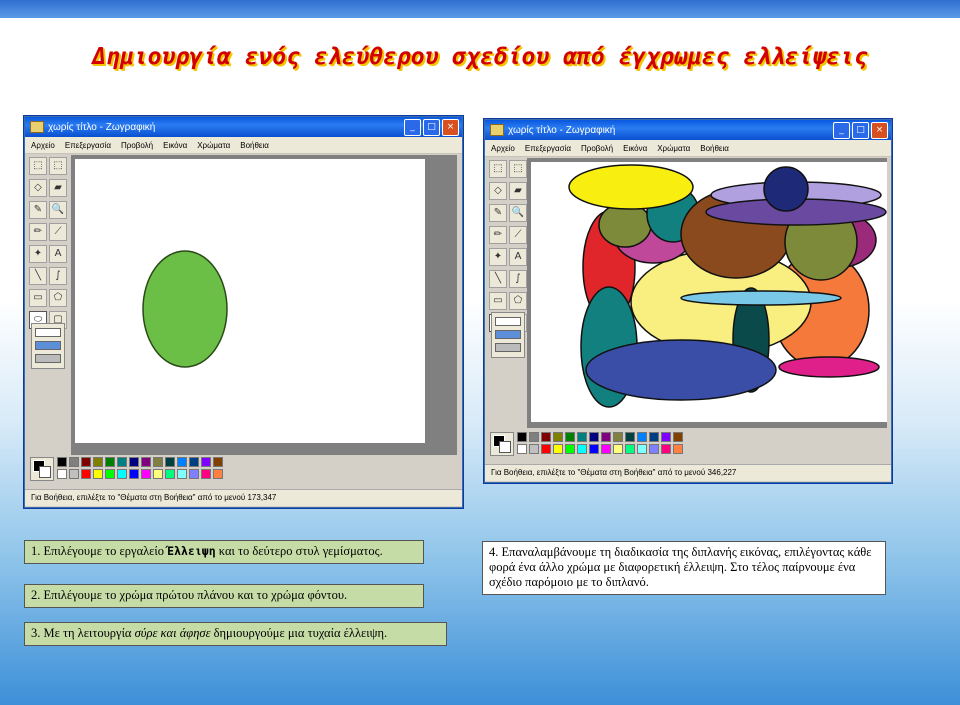 This screenshot has height=705, width=960. I want to click on minimize-button: _, so click(841, 130).